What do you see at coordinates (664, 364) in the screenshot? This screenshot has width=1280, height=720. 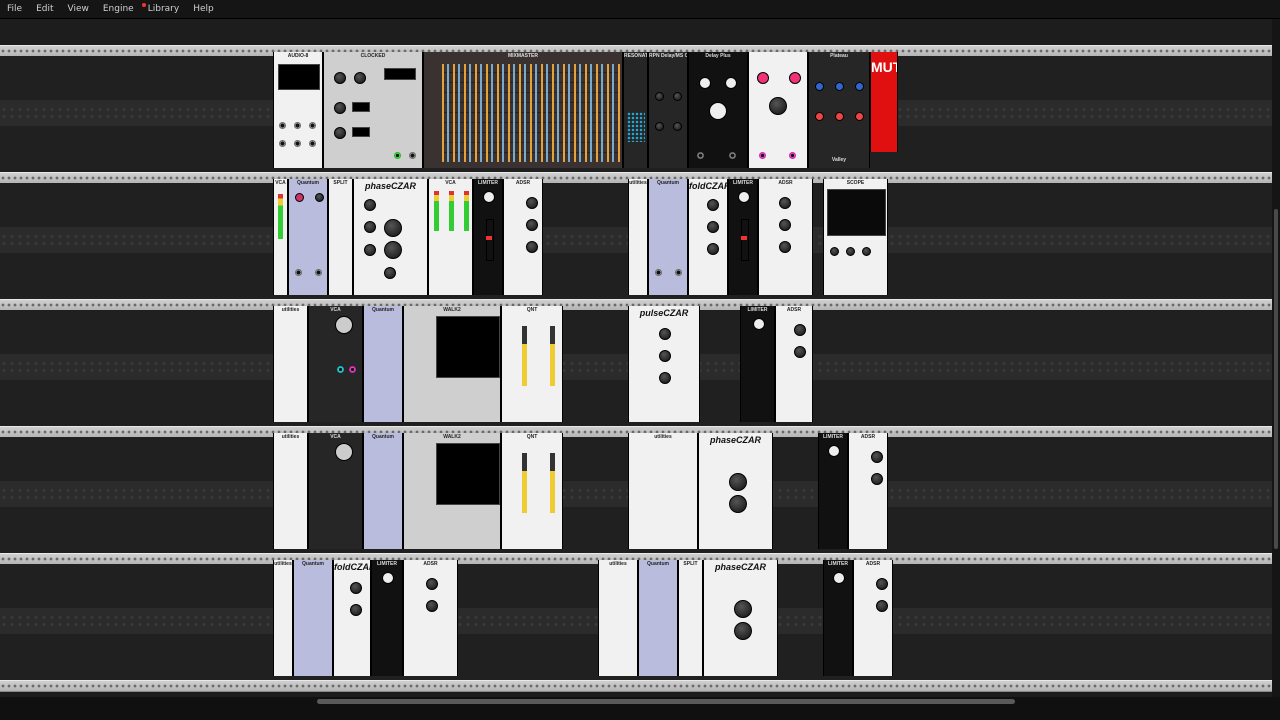 I see `module-pulseczar: pulseCZAR` at bounding box center [664, 364].